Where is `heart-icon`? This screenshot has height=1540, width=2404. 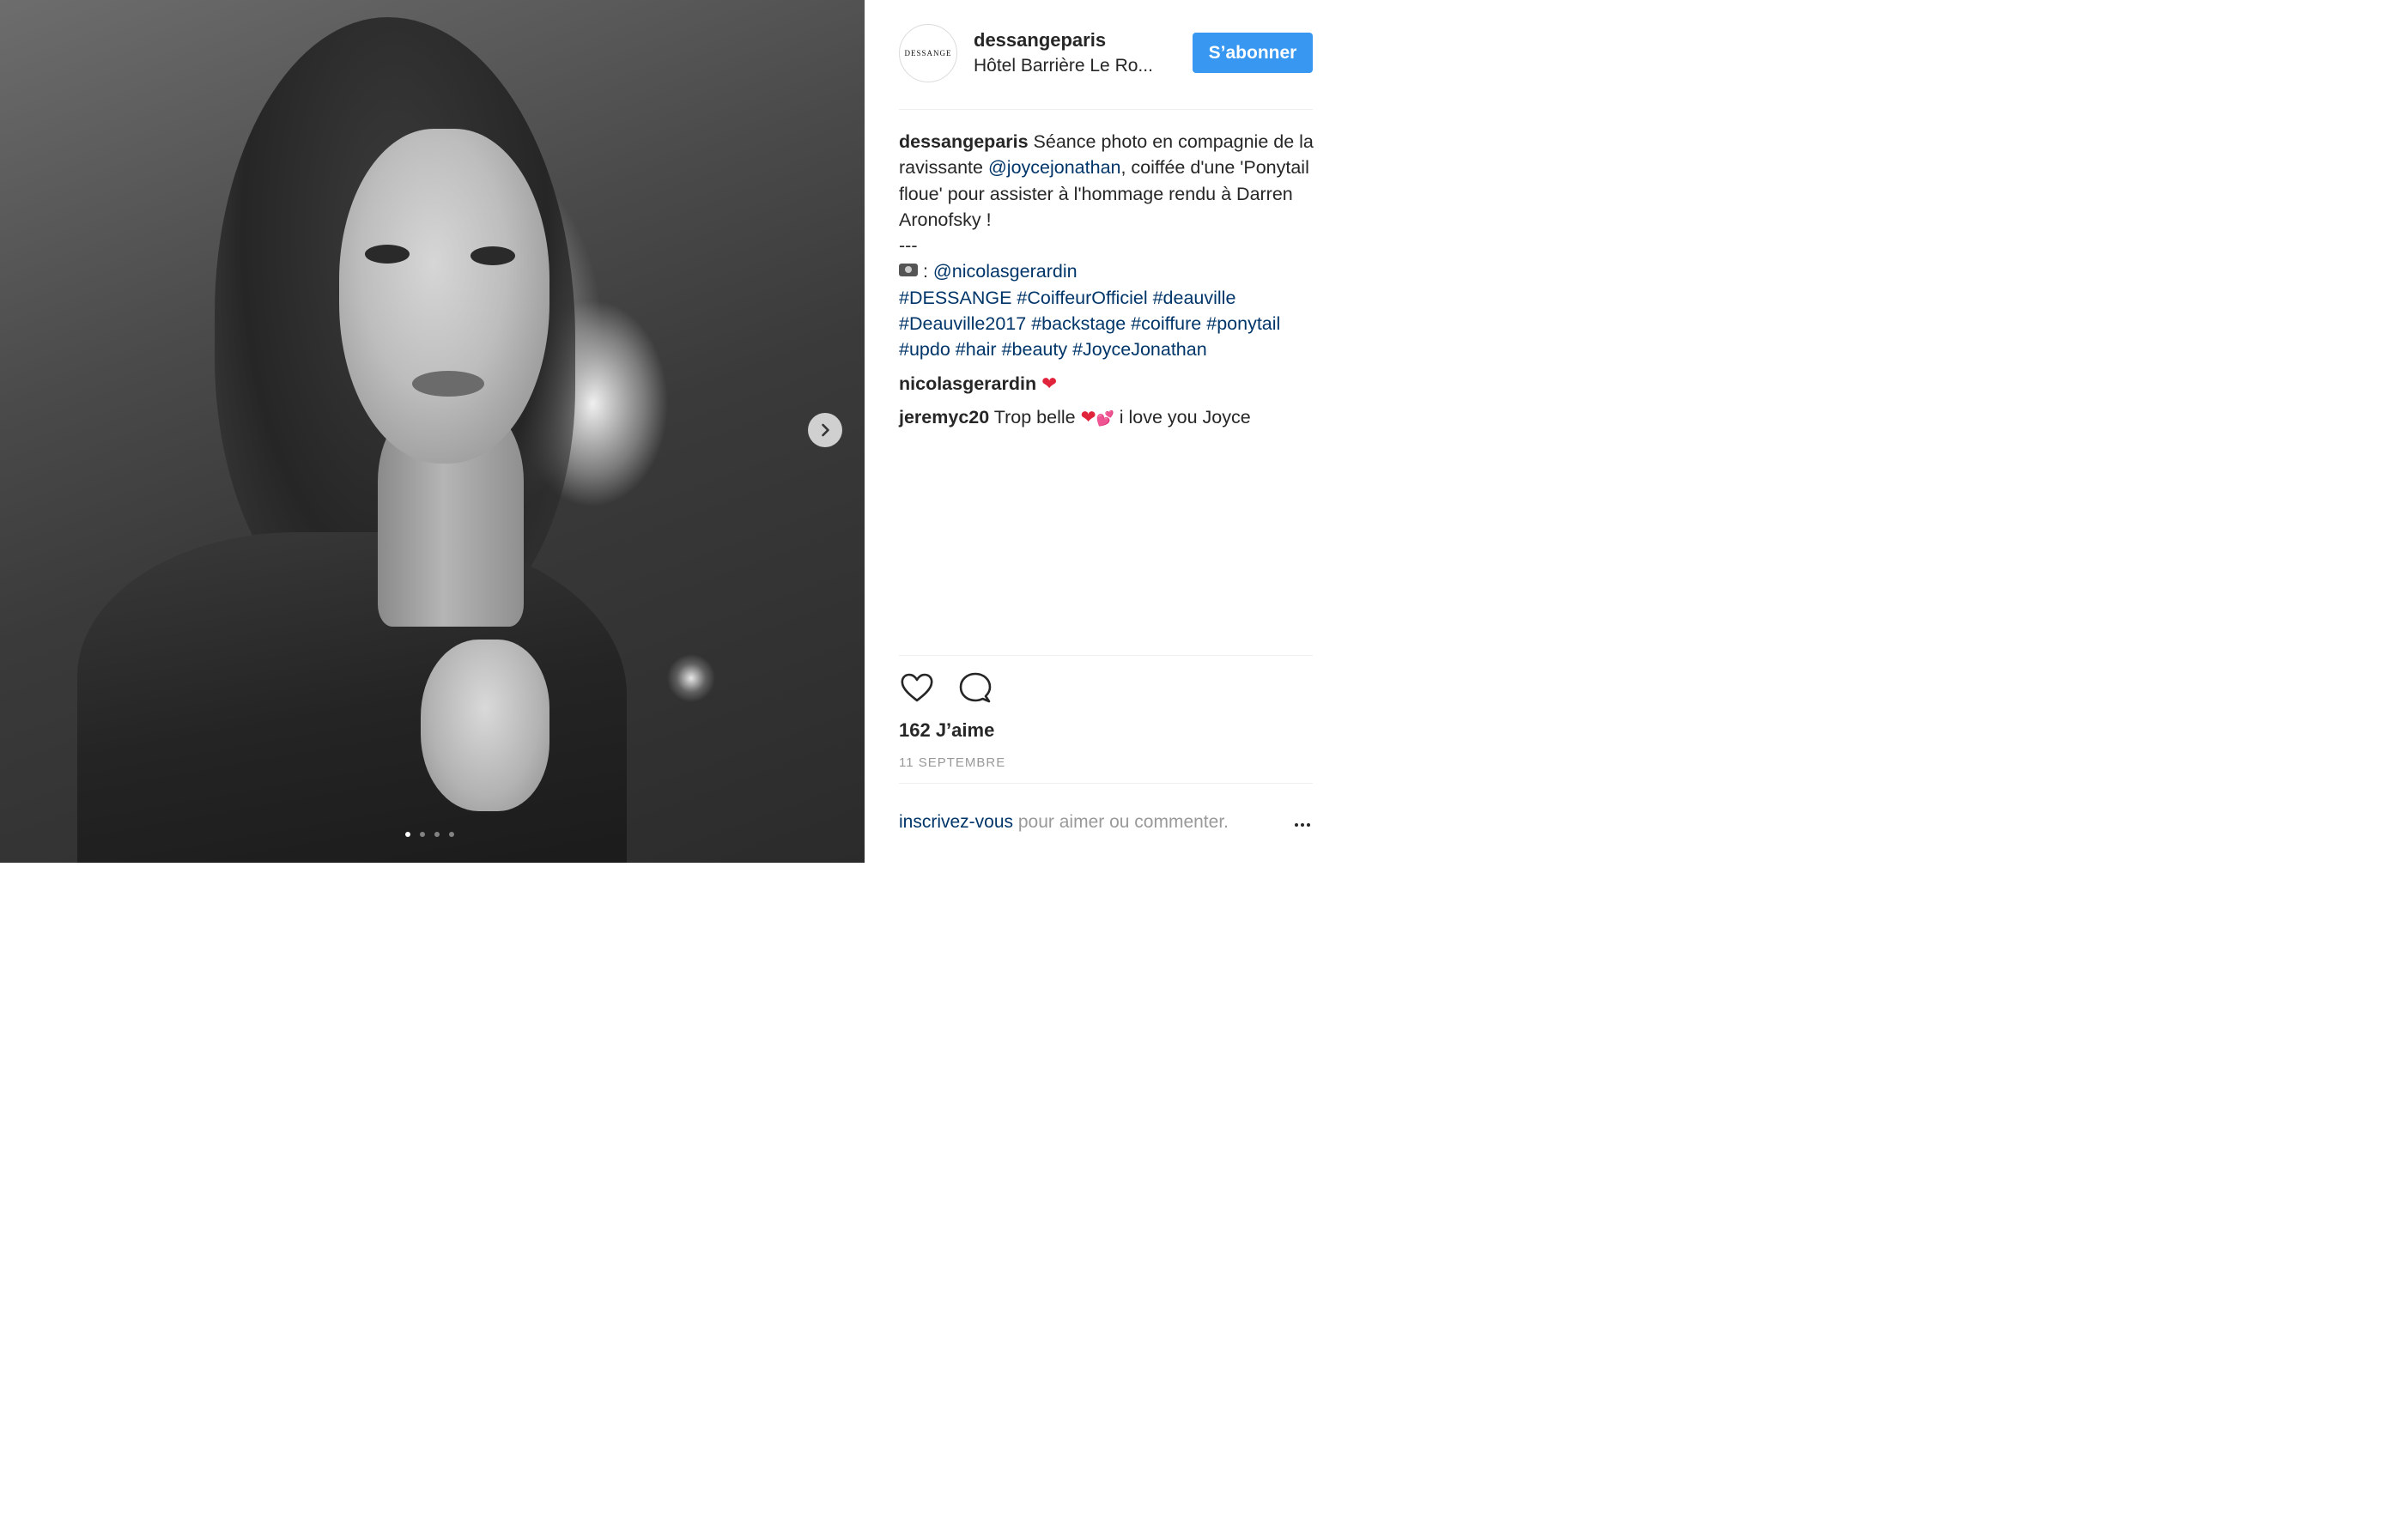
heart-icon is located at coordinates (917, 687).